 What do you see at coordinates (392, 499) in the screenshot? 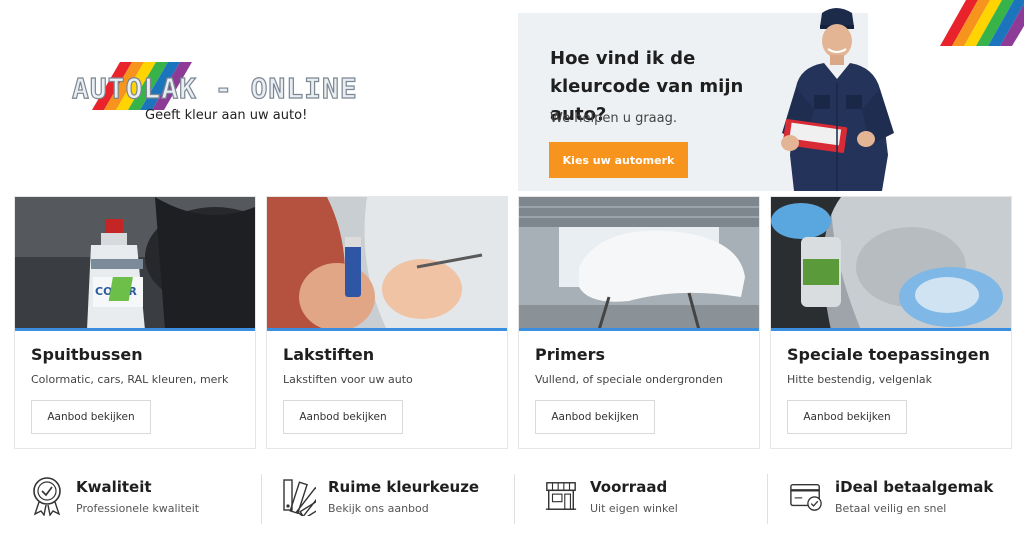
I see `feature-ruime-kleurkeuze: Ruime kleurkeuze Bekijk ons aanbod` at bounding box center [392, 499].